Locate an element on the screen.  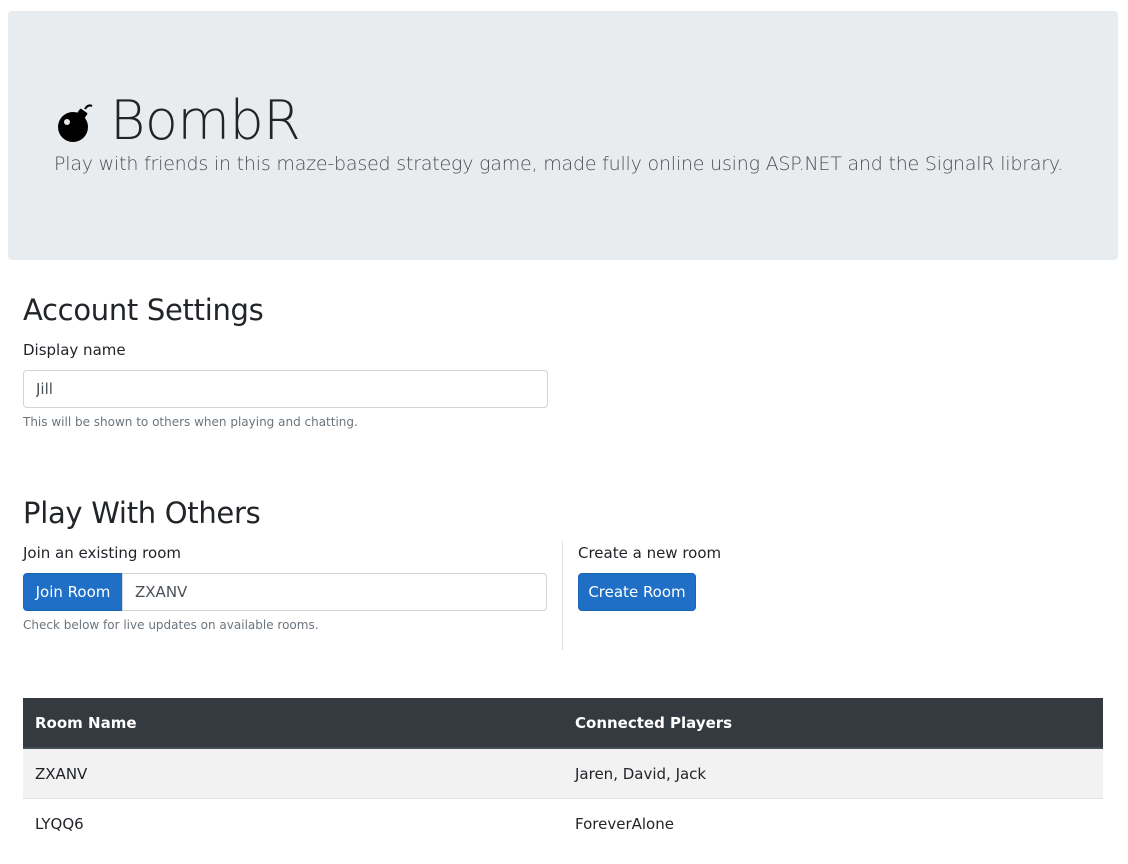
brand: BombR is located at coordinates (177, 121).